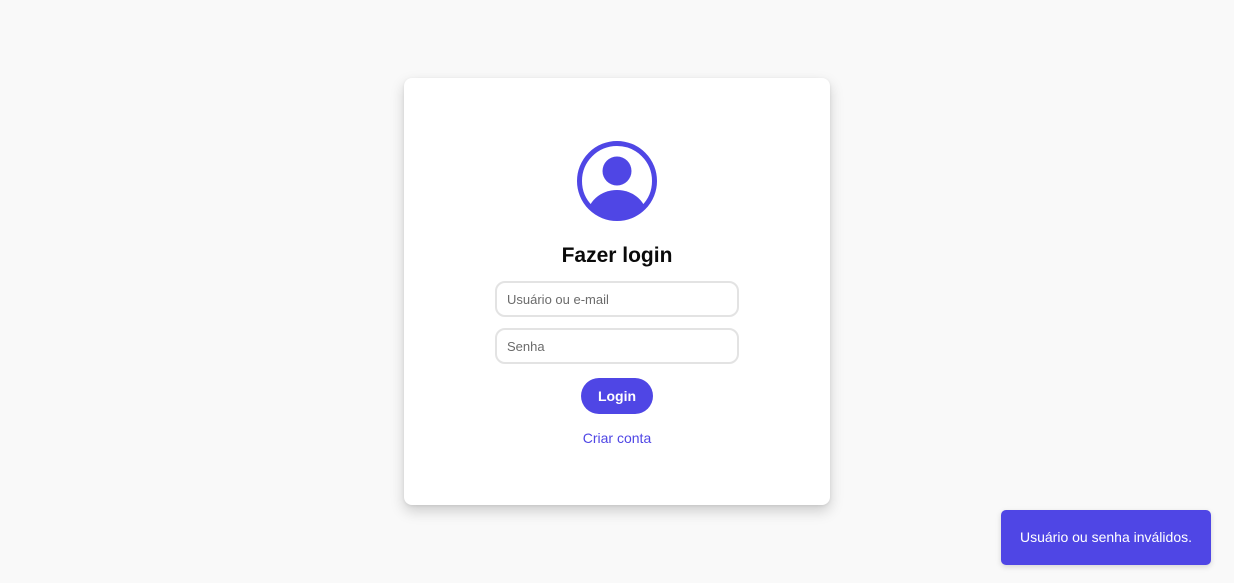 This screenshot has width=1234, height=583. Describe the element at coordinates (617, 255) in the screenshot. I see `page-title: Fazer login` at that location.